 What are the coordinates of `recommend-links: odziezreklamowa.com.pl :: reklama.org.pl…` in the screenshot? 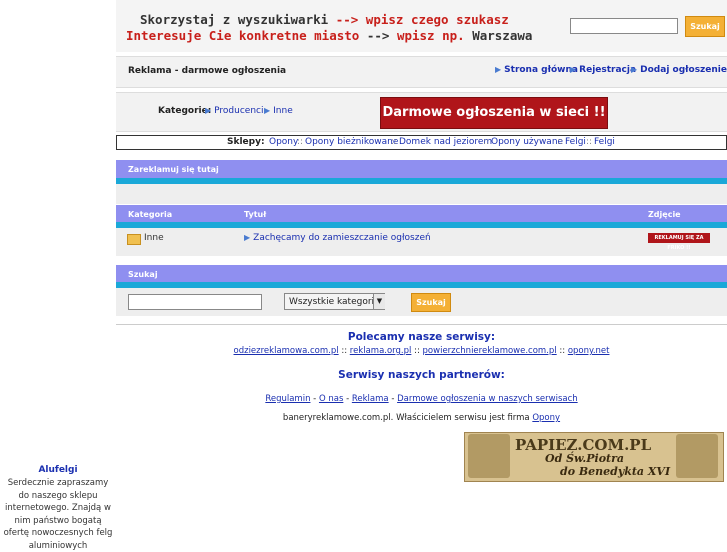 It's located at (421, 351).